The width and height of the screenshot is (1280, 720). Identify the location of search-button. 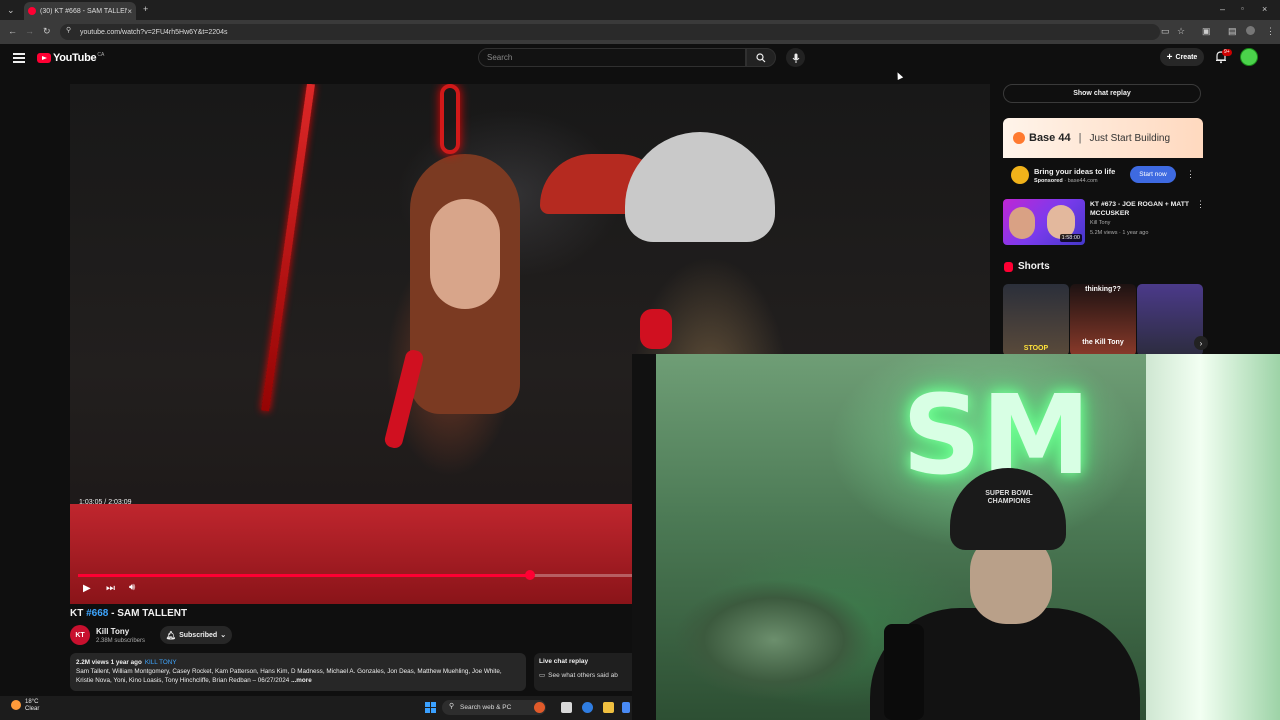
(761, 57).